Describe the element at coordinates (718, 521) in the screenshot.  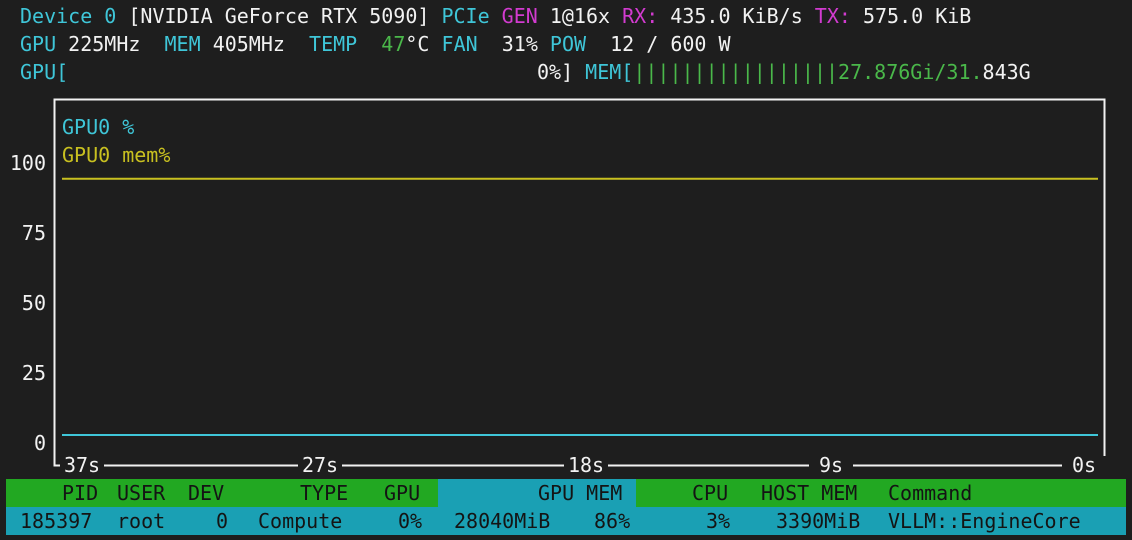
I see `row-cpu: 3%` at that location.